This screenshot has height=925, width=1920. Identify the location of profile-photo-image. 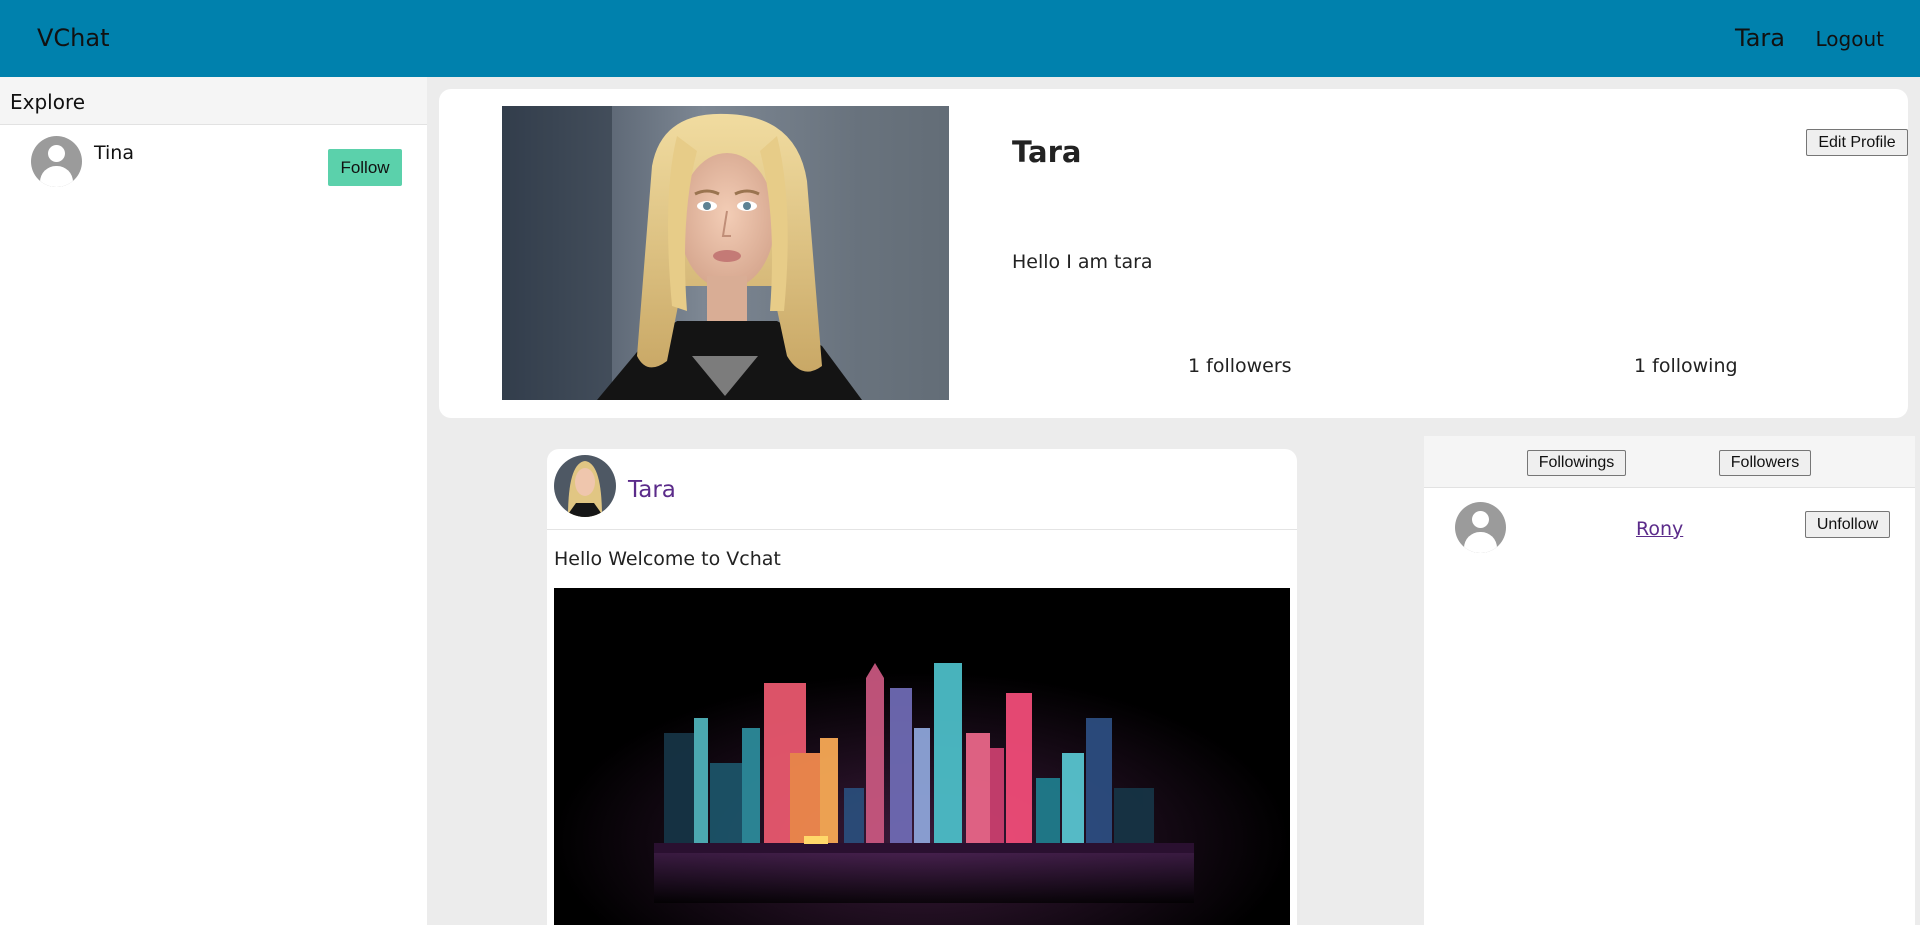
(725, 253).